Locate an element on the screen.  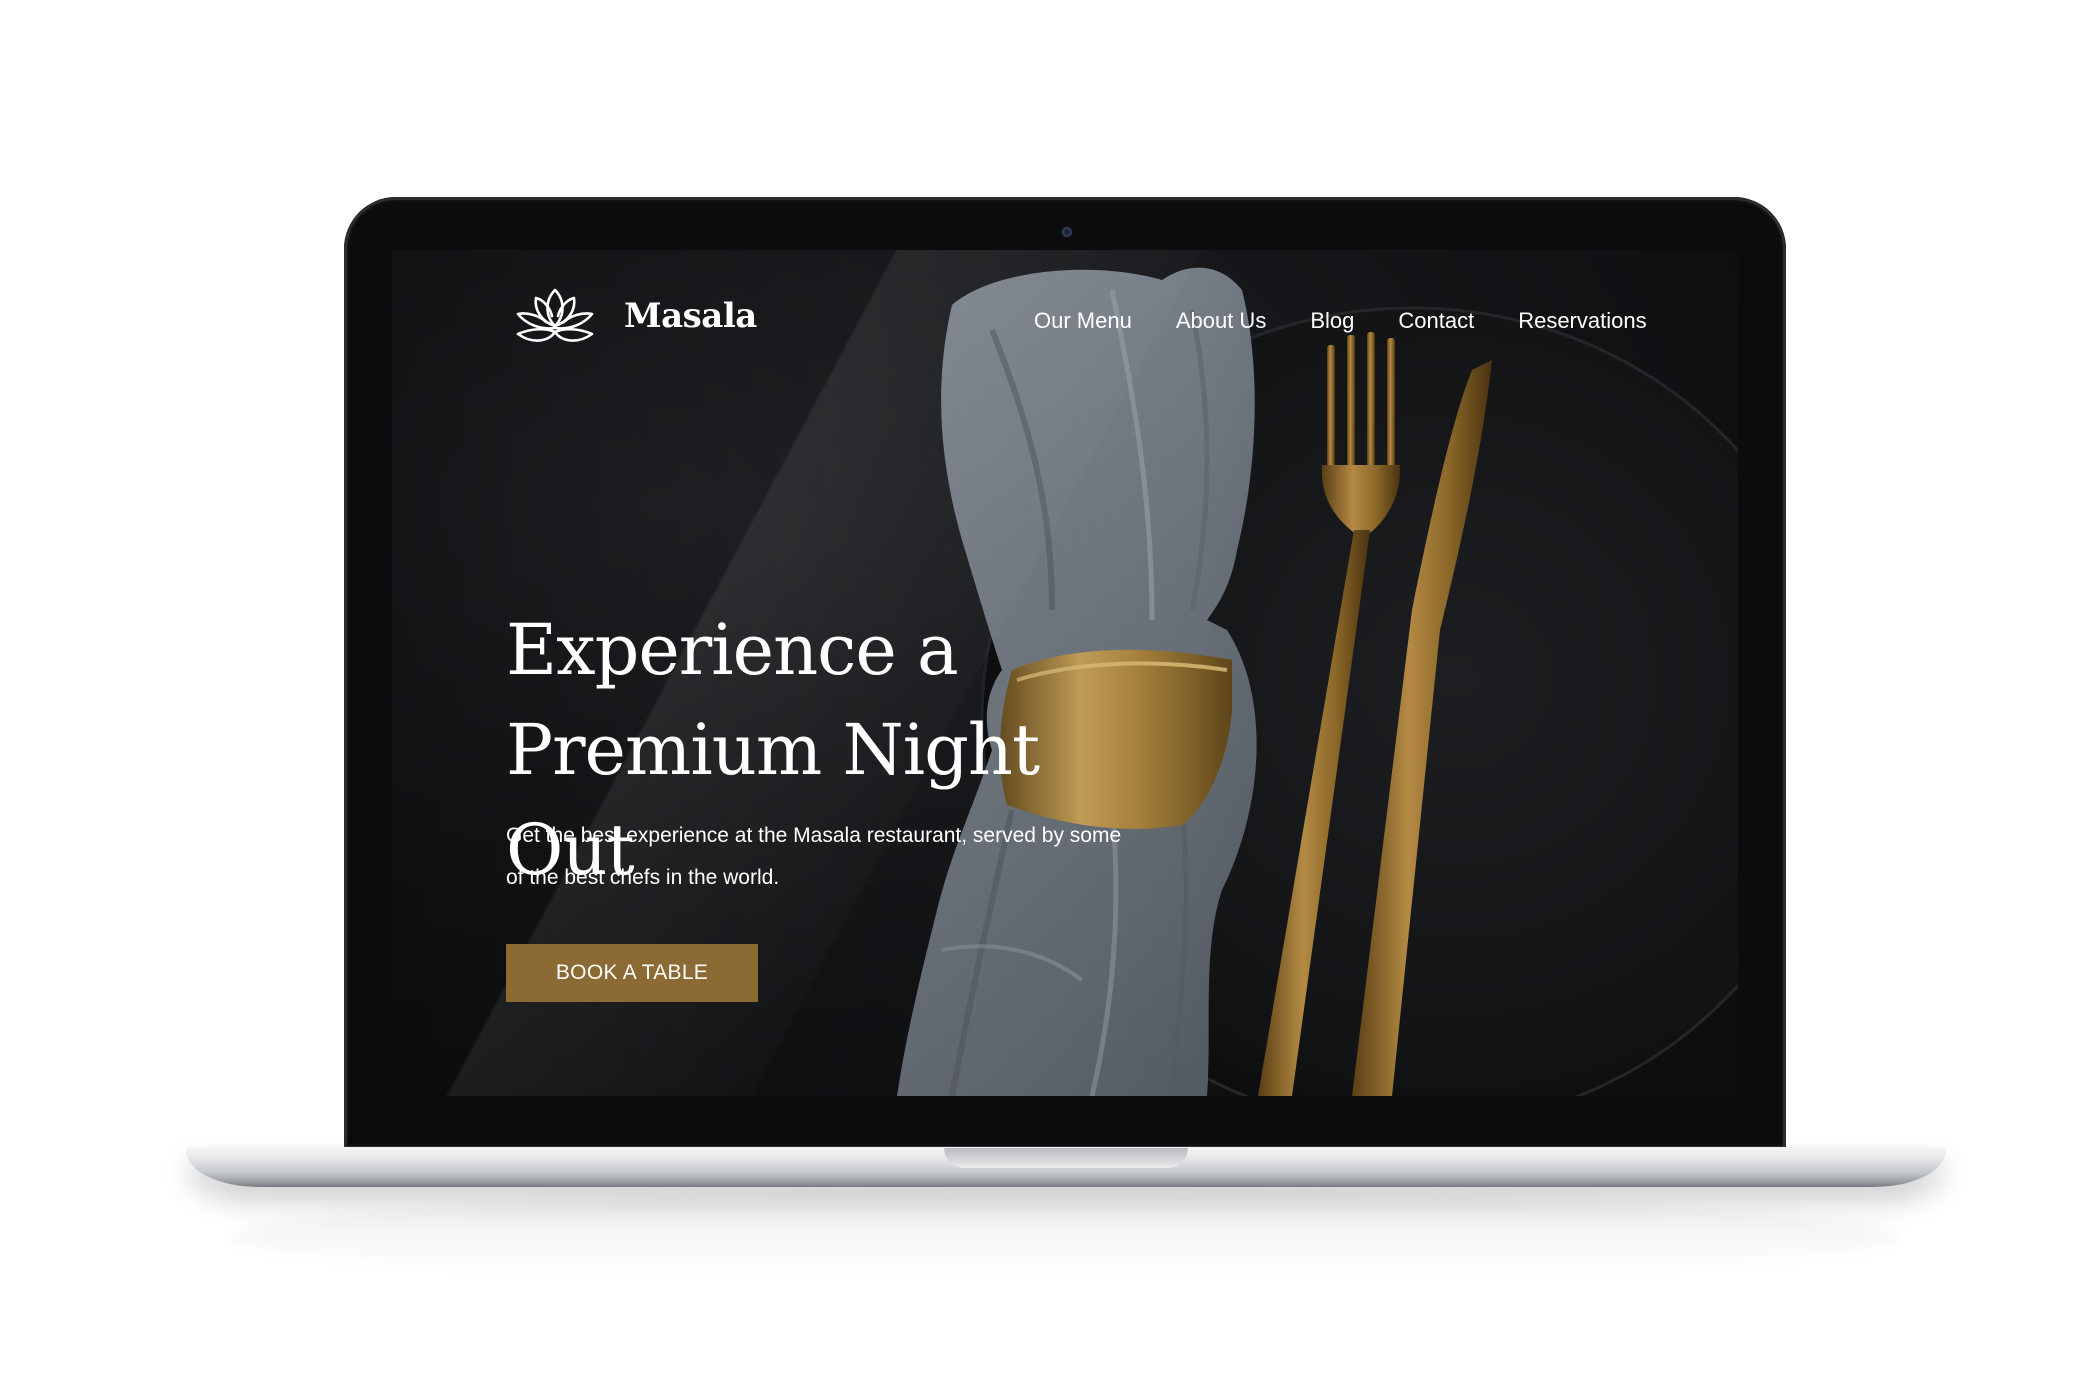
nav-item-contact: Contact is located at coordinates (1436, 321).